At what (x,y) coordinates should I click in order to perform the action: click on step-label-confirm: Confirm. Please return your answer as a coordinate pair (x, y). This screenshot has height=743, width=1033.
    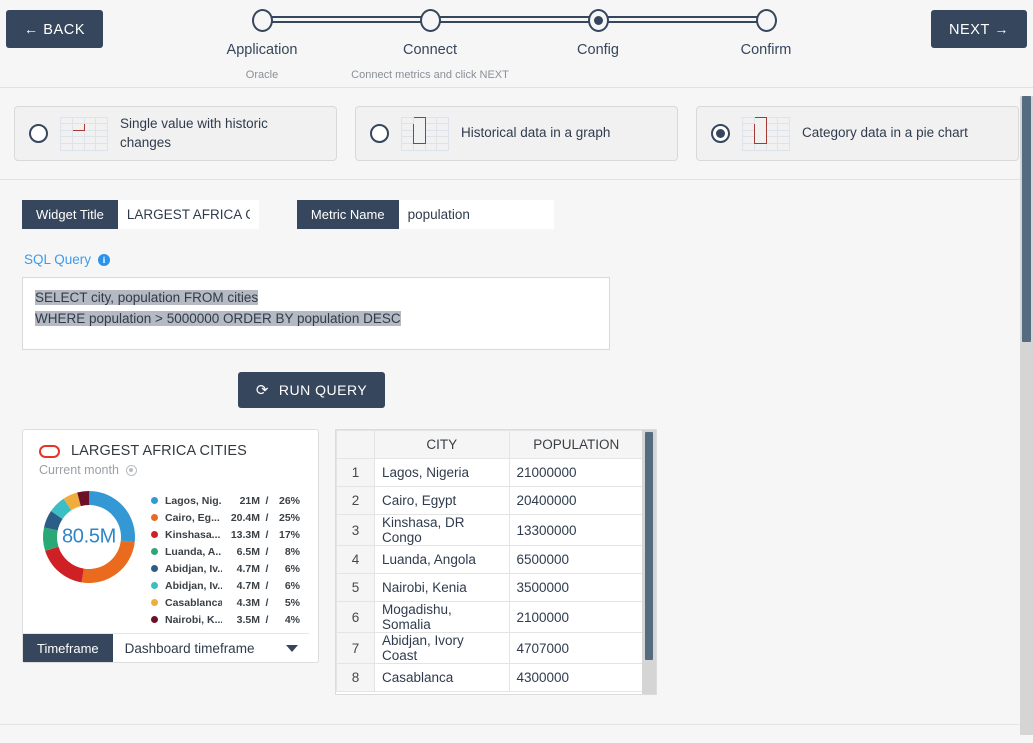
    Looking at the image, I should click on (766, 50).